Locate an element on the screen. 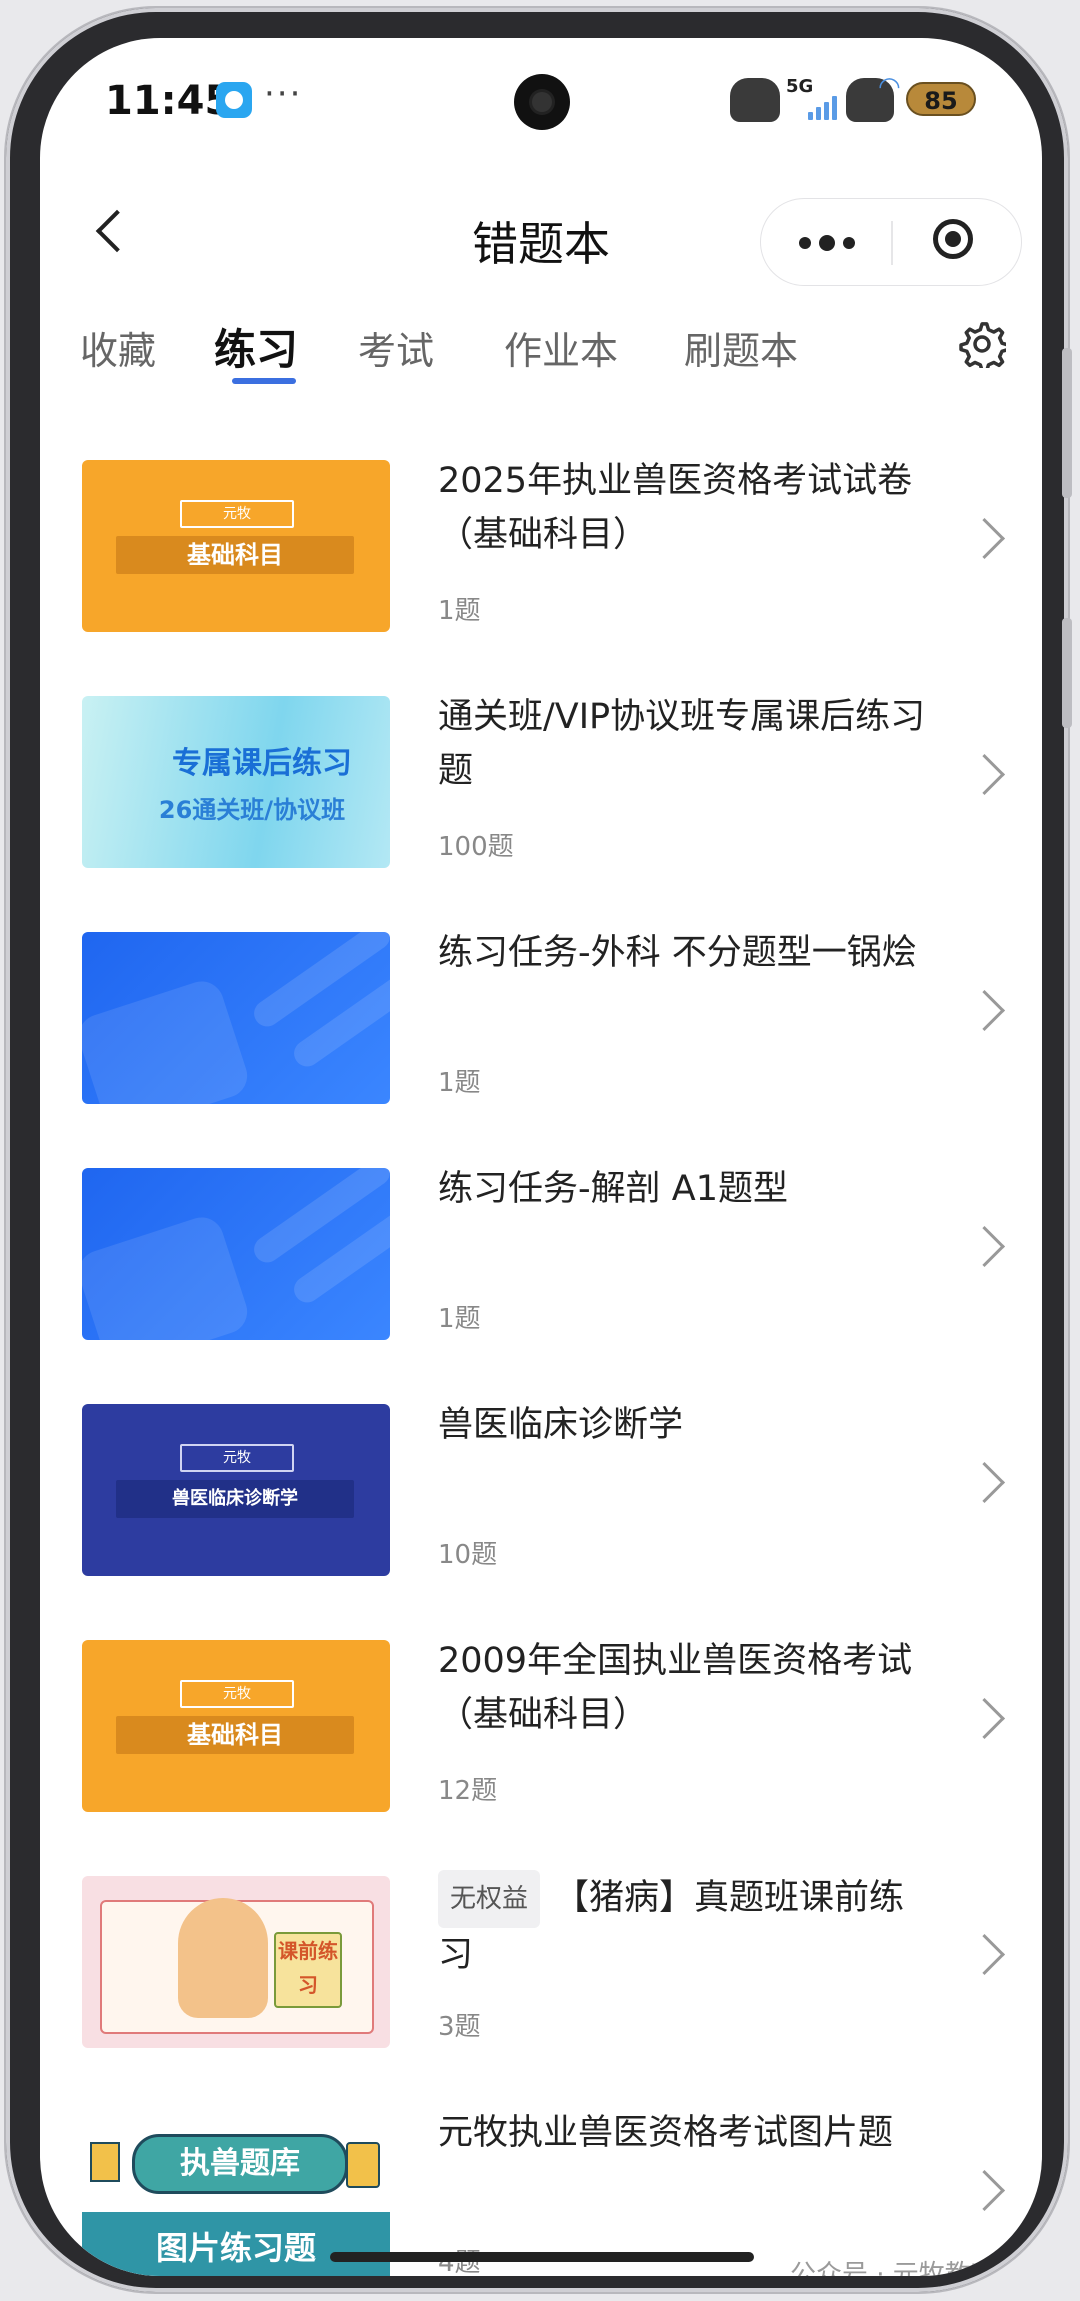 The height and width of the screenshot is (2301, 1080). thumbnail-subtext: 26通关班/协议班 is located at coordinates (252, 810).